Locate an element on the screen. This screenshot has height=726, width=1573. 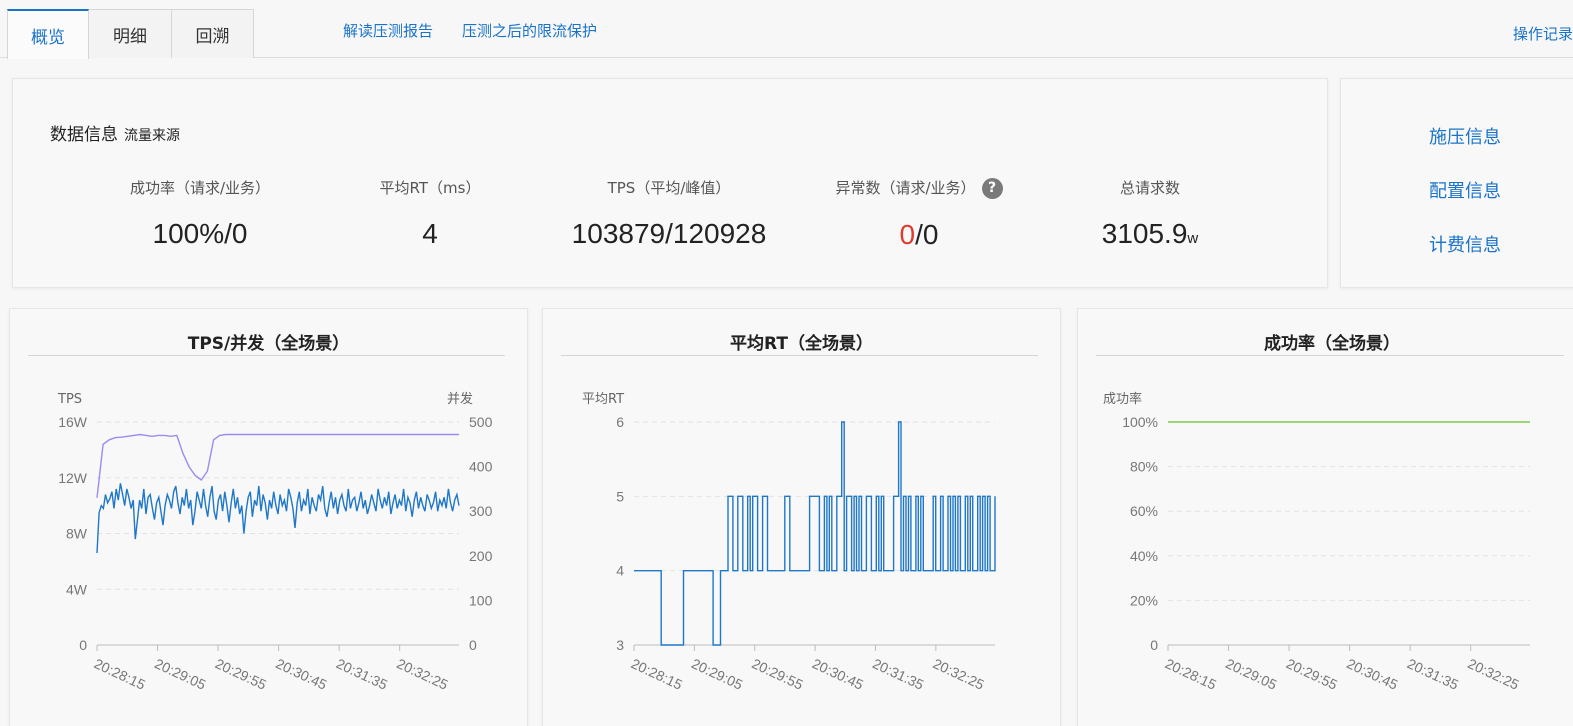
side-info-card: 施压信息 配置信息 计费信息 is located at coordinates (1456, 183).